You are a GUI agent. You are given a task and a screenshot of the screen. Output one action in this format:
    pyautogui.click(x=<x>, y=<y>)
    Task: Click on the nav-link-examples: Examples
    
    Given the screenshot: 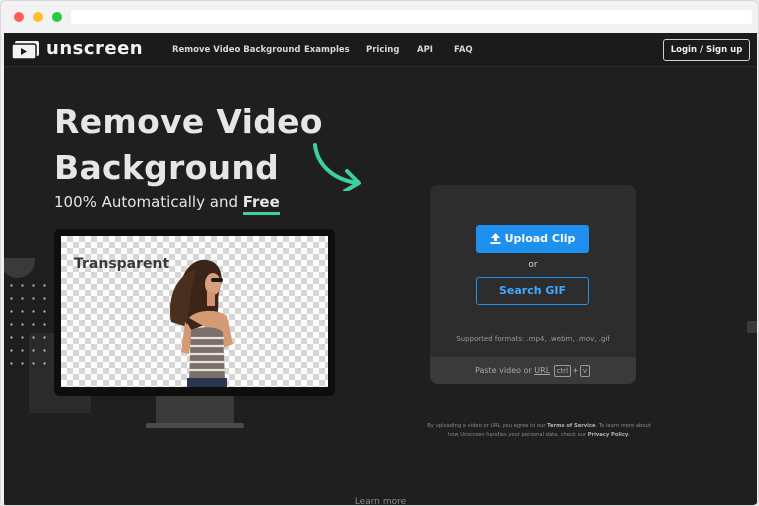 What is the action you would take?
    pyautogui.click(x=327, y=50)
    